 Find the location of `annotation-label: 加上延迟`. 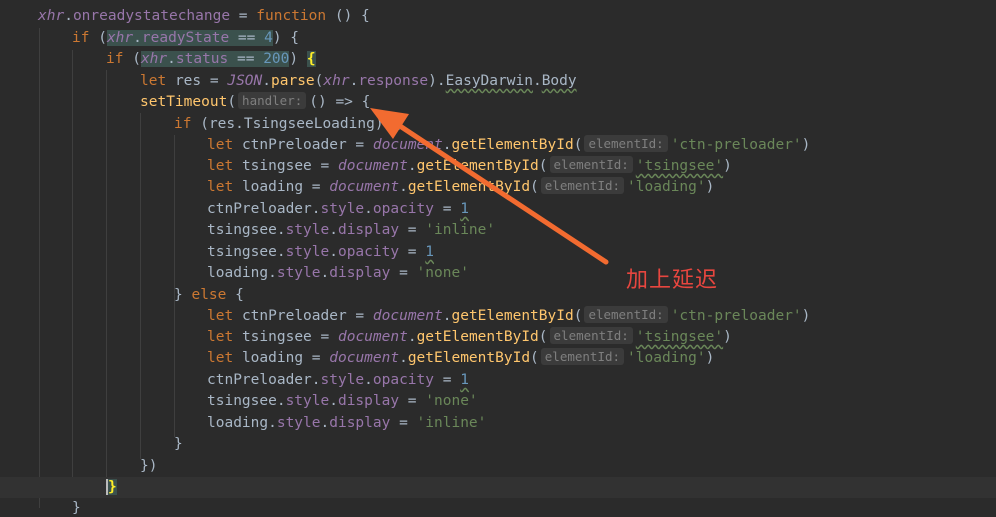

annotation-label: 加上延迟 is located at coordinates (672, 280).